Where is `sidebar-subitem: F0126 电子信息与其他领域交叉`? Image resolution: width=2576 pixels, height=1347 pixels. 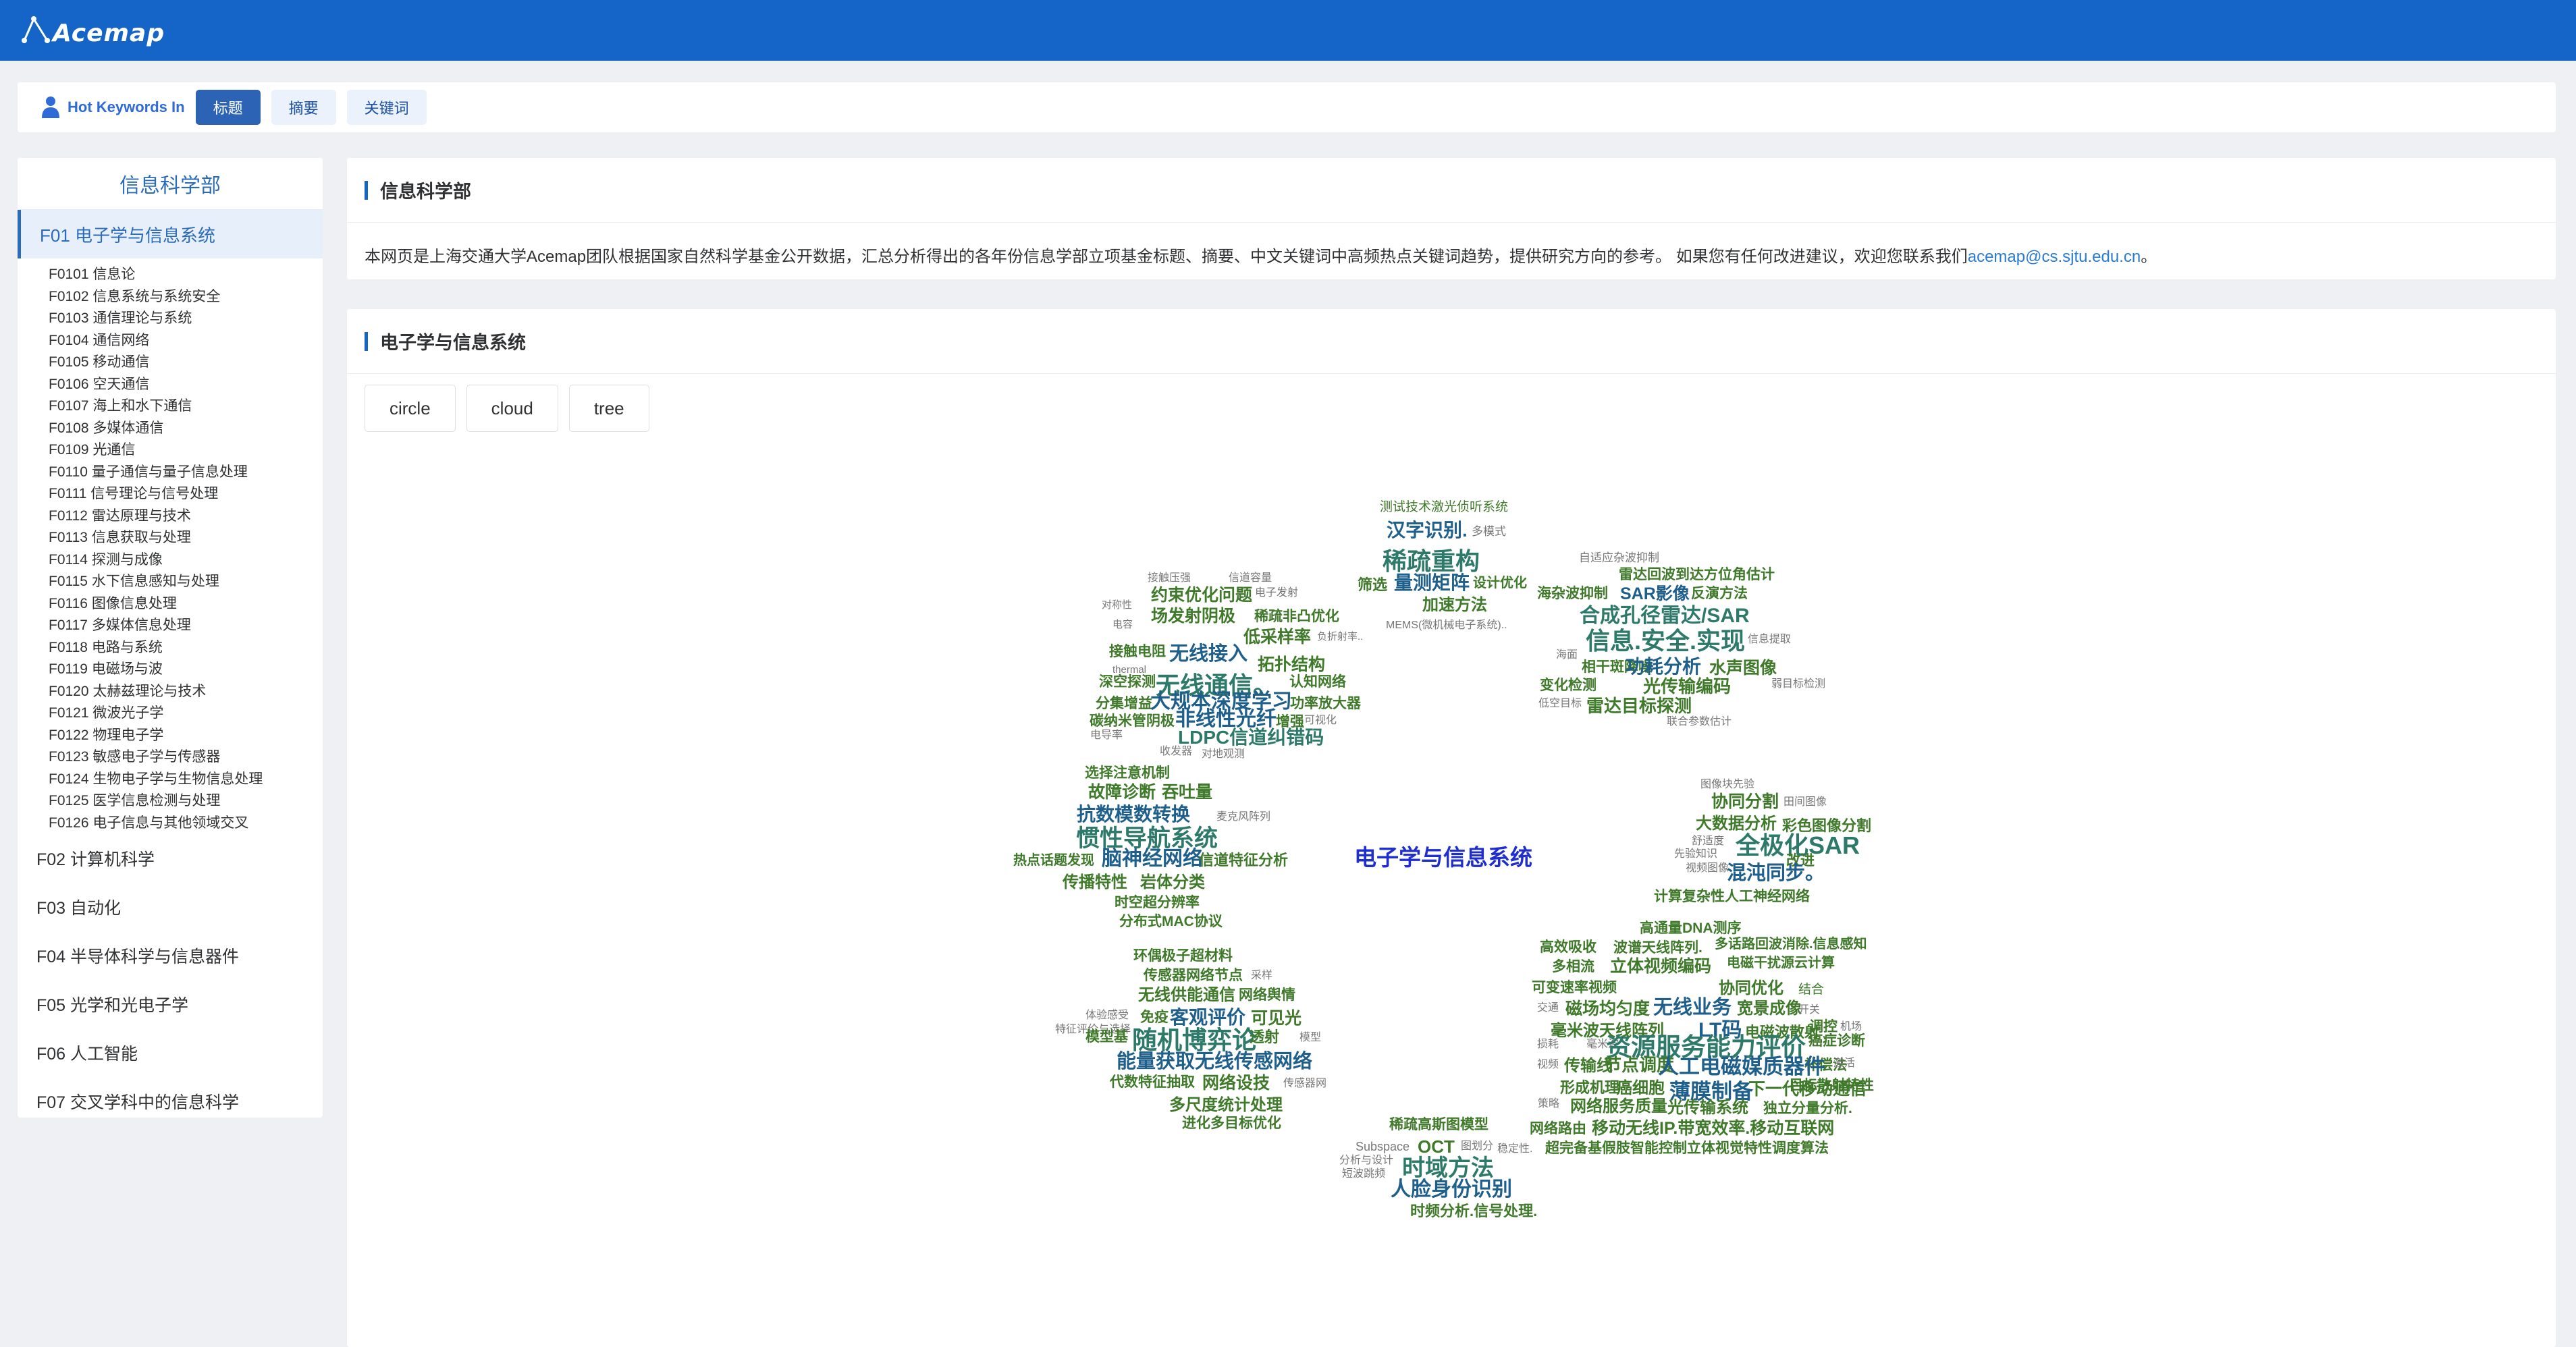 sidebar-subitem: F0126 电子信息与其他领域交叉 is located at coordinates (186, 824).